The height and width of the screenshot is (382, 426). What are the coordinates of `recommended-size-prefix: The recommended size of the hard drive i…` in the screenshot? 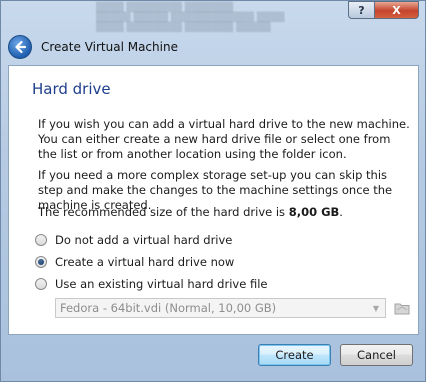 It's located at (163, 212).